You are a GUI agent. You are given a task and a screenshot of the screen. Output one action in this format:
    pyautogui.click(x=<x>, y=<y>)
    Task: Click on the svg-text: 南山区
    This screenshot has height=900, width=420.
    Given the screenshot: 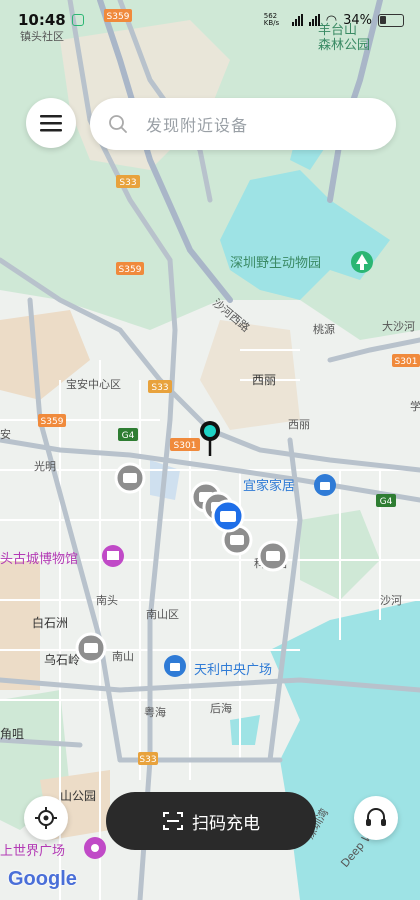 What is the action you would take?
    pyautogui.click(x=162, y=614)
    